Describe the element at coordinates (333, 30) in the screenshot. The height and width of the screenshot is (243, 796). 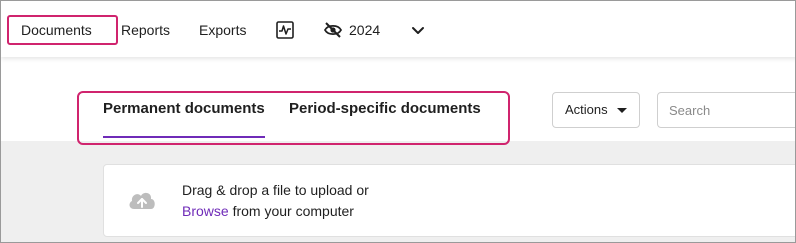
I see `eye-off-icon` at that location.